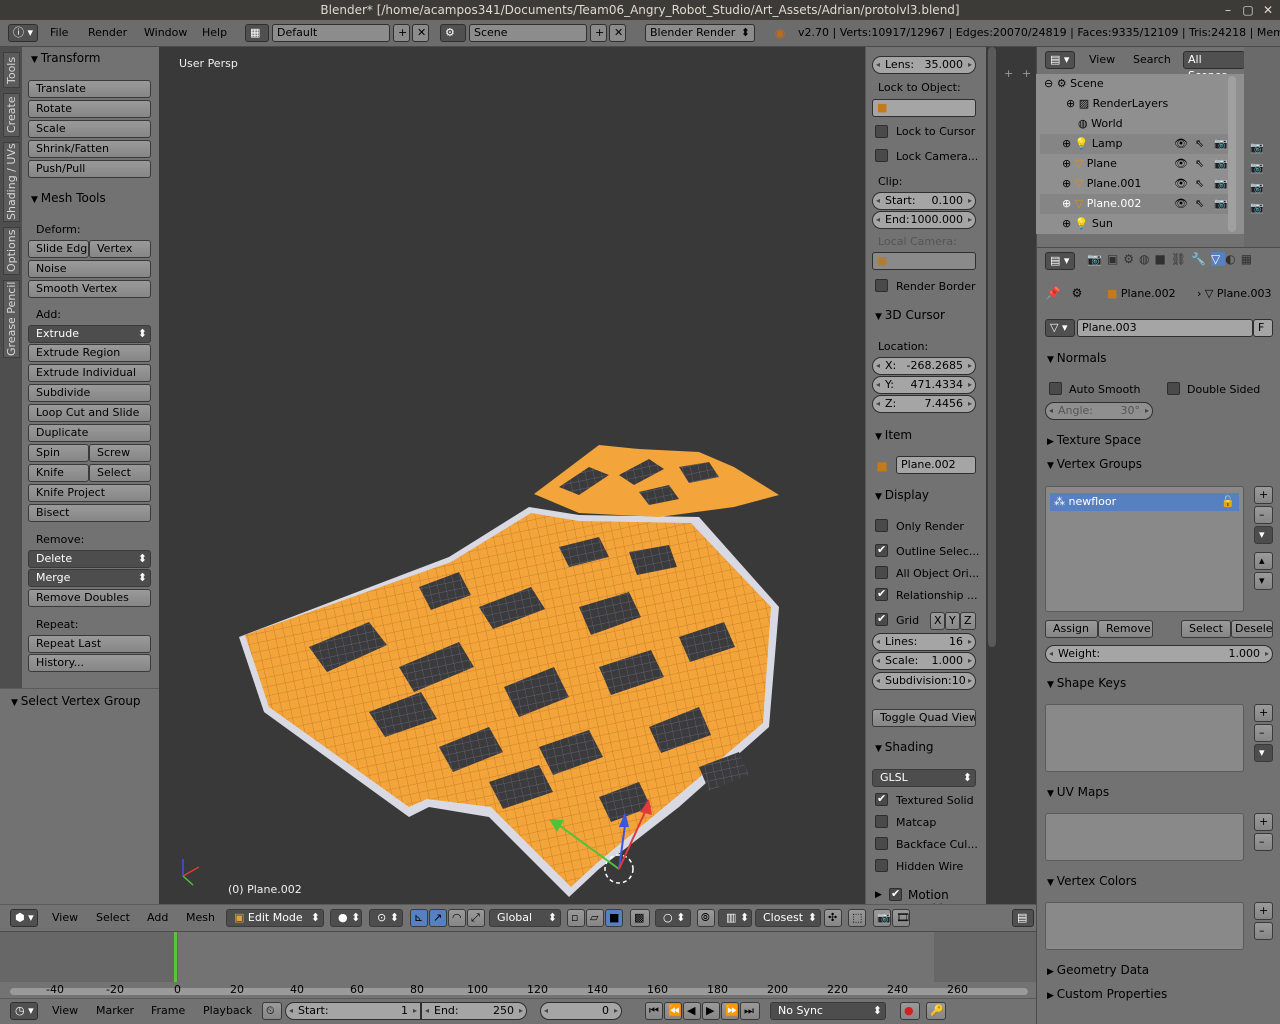 This screenshot has width=1280, height=1024. What do you see at coordinates (1008, 73) in the screenshot?
I see `split-area-plus-icon: +` at bounding box center [1008, 73].